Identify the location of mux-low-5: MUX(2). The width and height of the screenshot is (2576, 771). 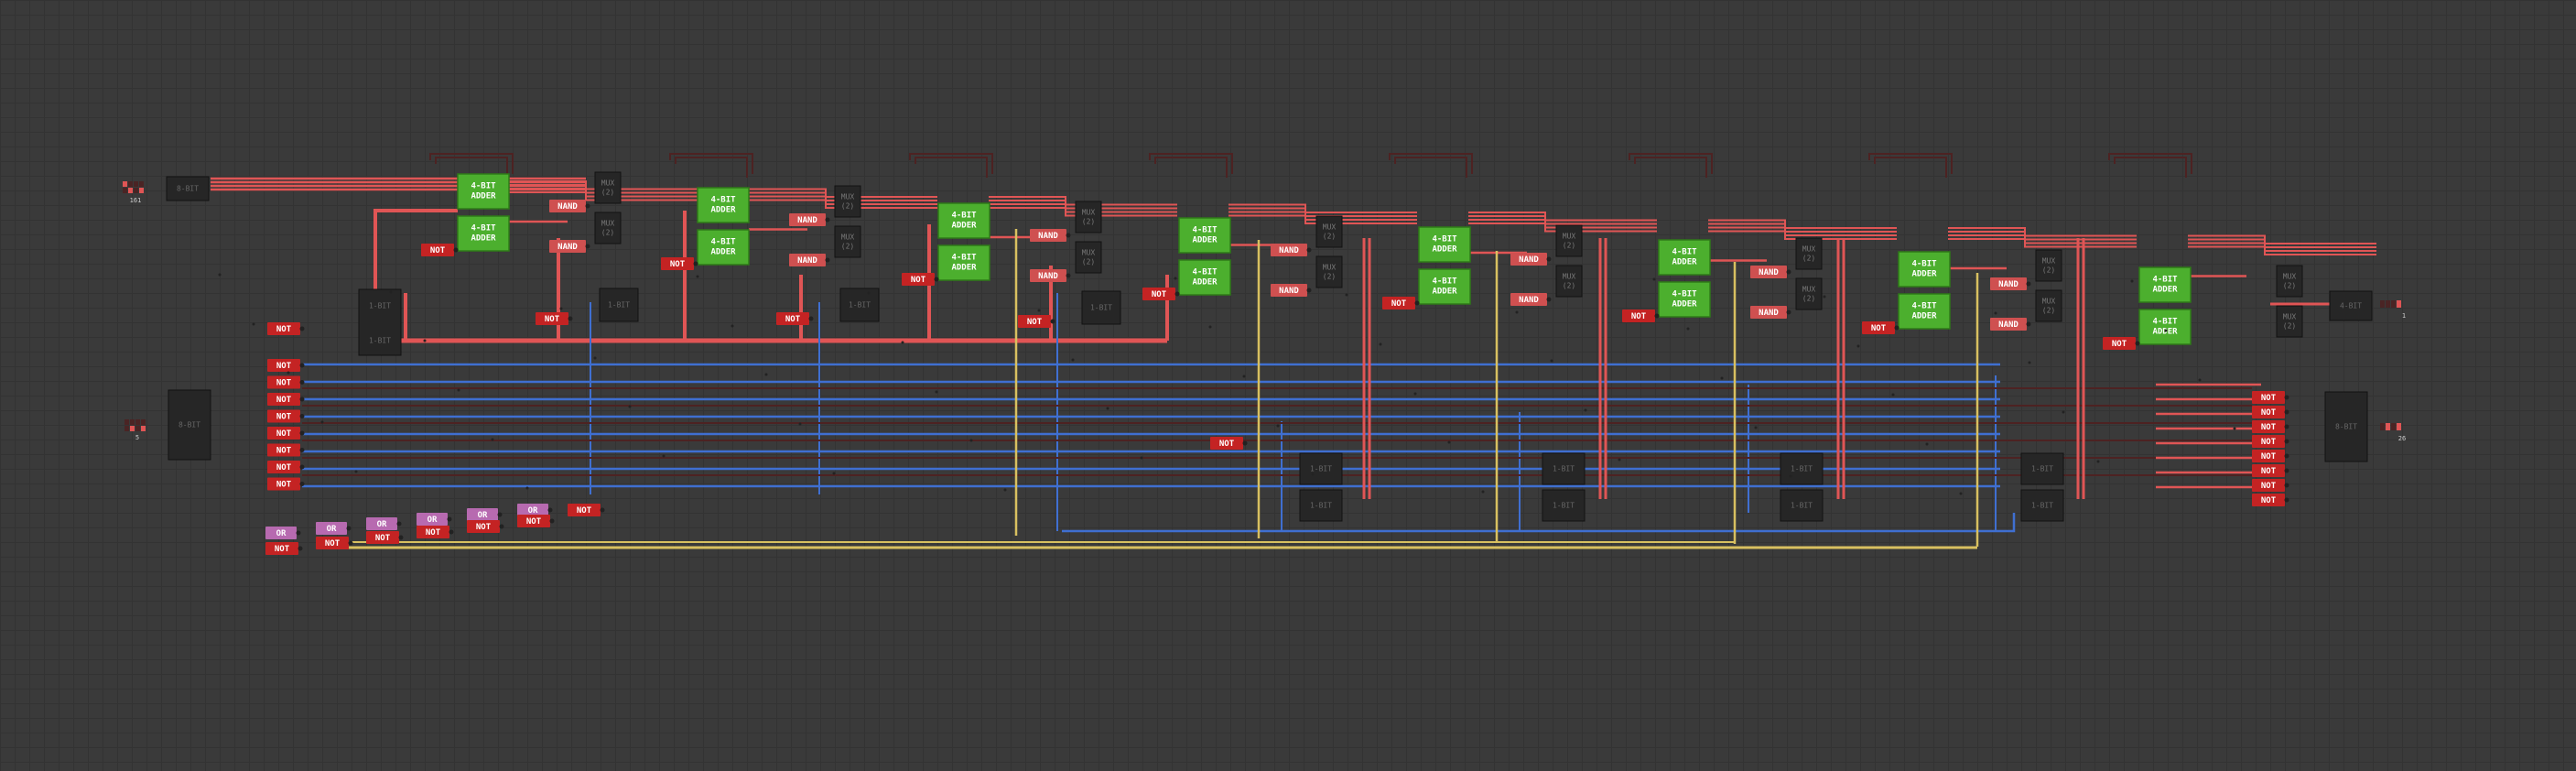
(1809, 293).